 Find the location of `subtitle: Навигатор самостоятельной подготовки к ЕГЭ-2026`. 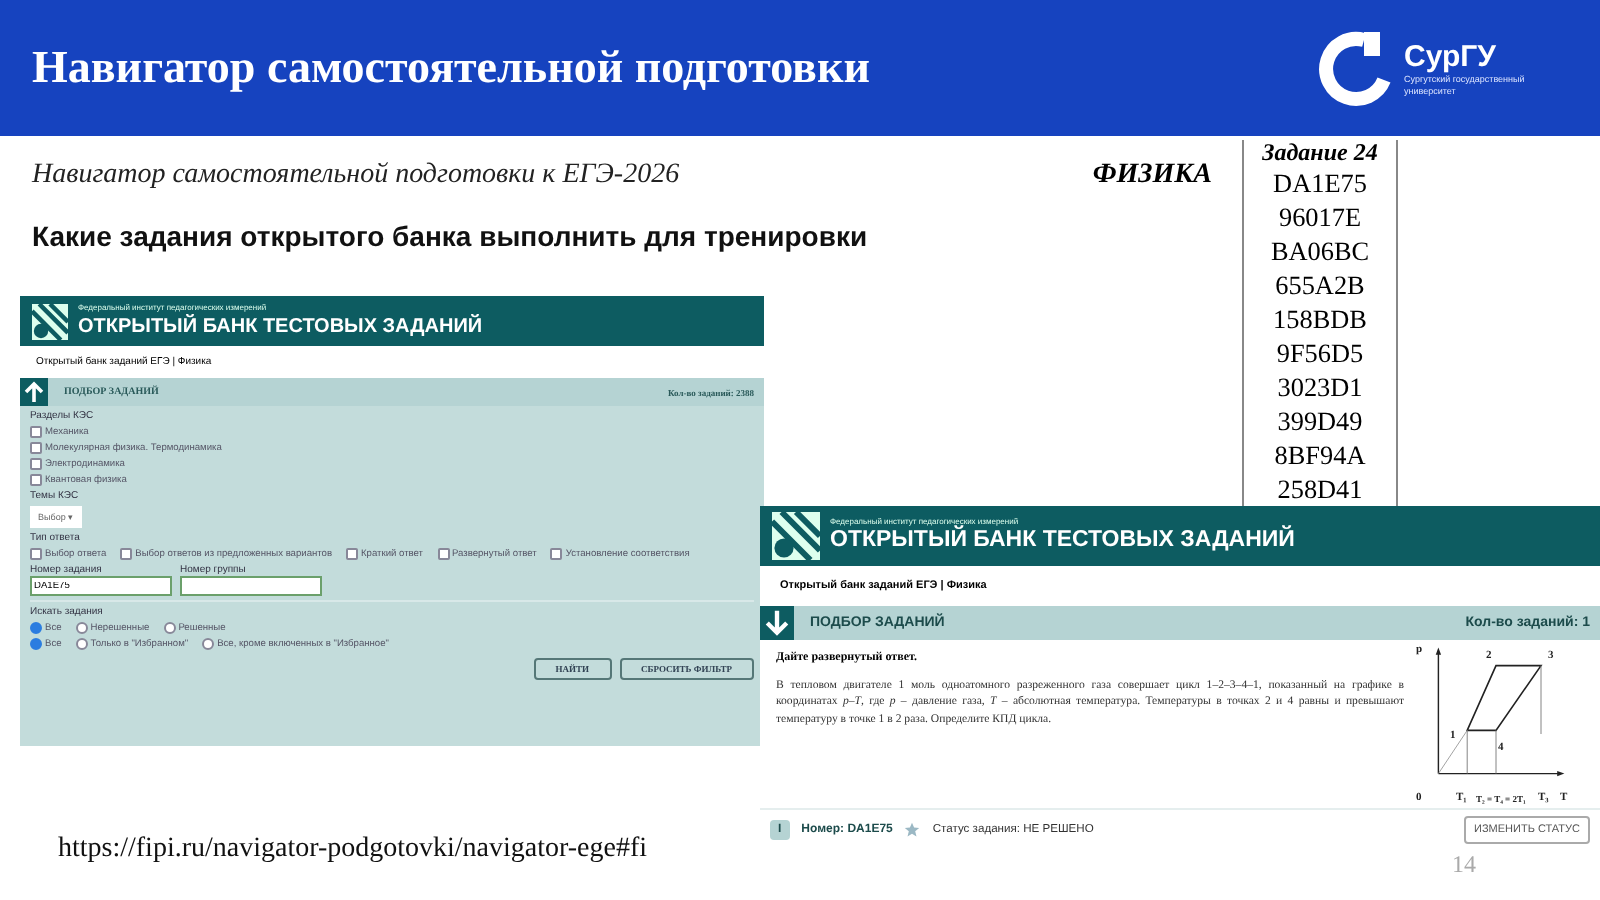

subtitle: Навигатор самостоятельной подготовки к ЕГЭ-2026 is located at coordinates (356, 176).